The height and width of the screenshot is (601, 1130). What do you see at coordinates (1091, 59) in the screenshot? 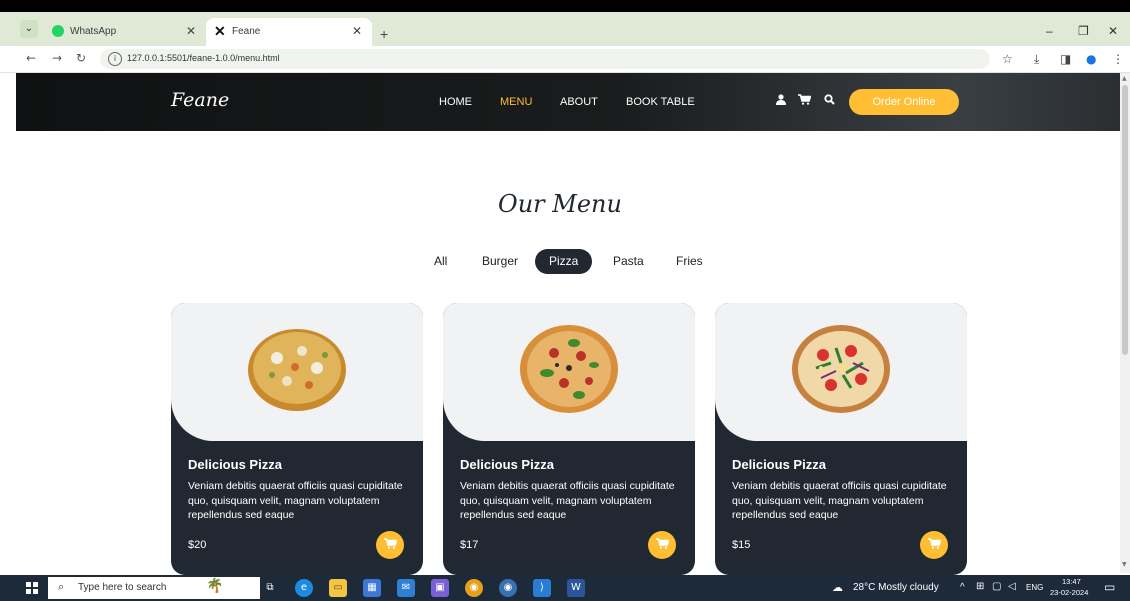
I see `profile-icon: ●` at bounding box center [1091, 59].